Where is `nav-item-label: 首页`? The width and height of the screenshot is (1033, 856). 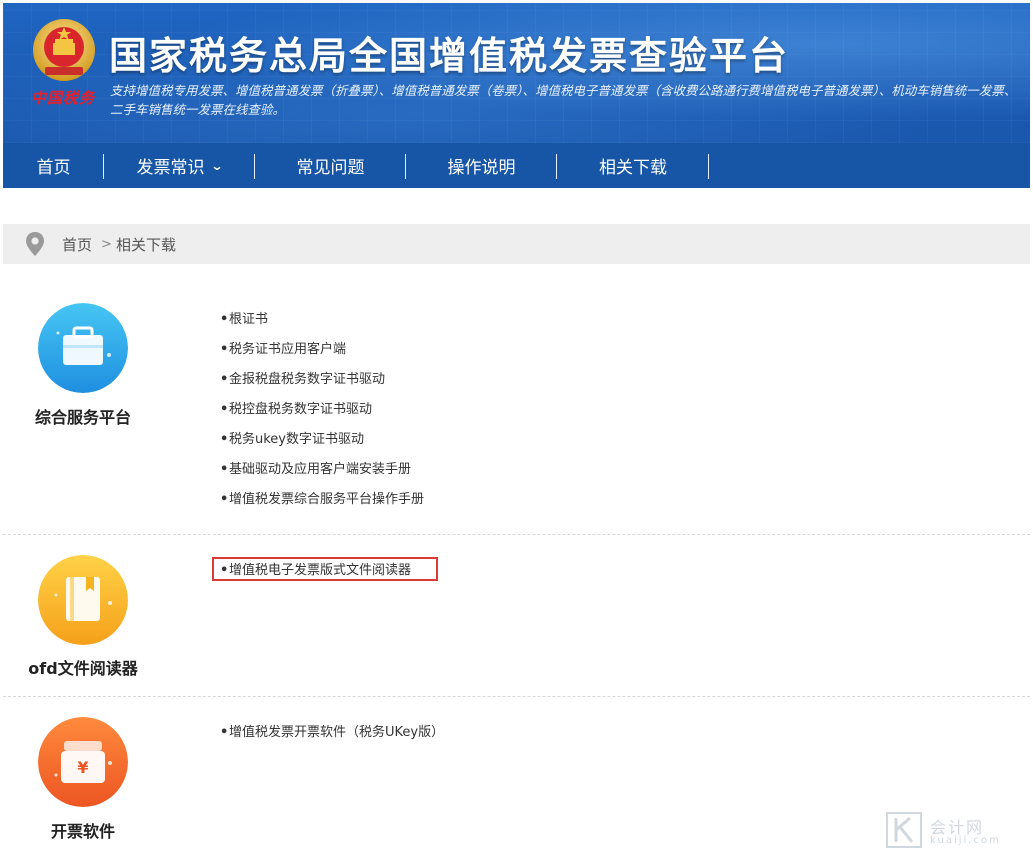 nav-item-label: 首页 is located at coordinates (53, 168).